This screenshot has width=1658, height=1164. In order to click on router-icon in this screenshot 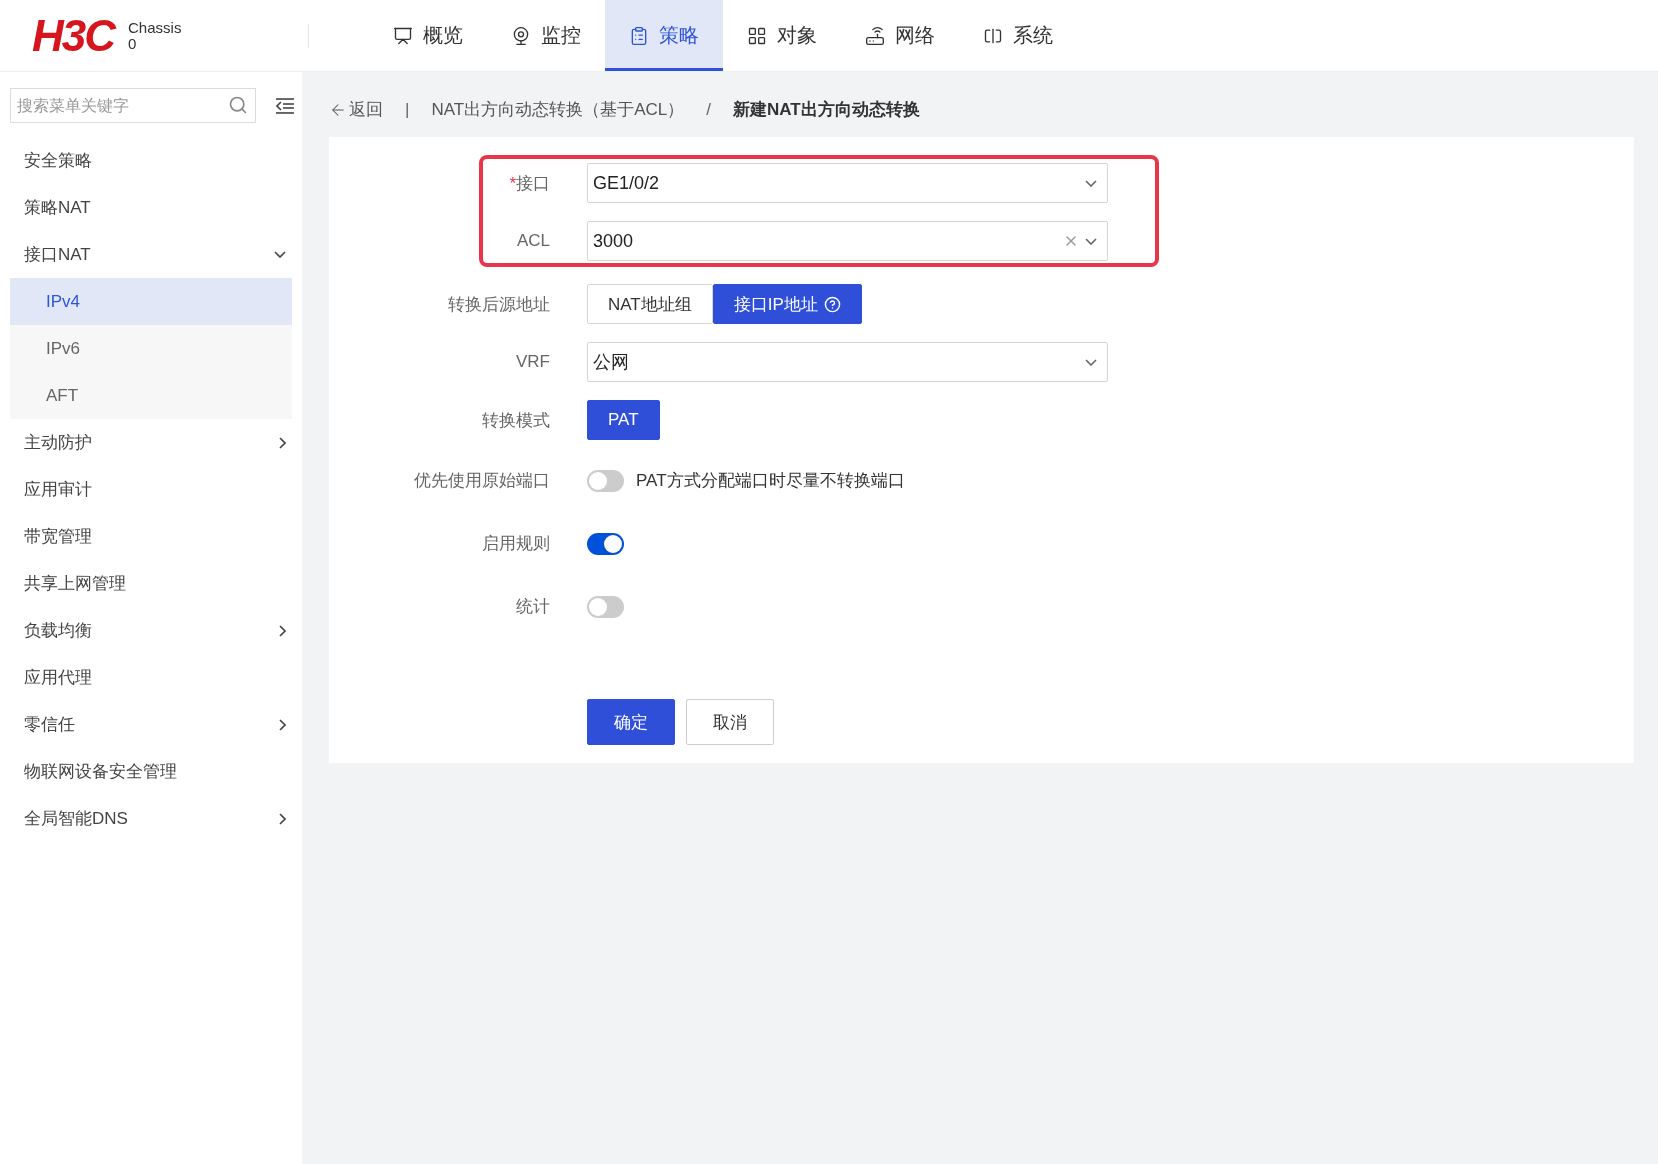, I will do `click(875, 35)`.